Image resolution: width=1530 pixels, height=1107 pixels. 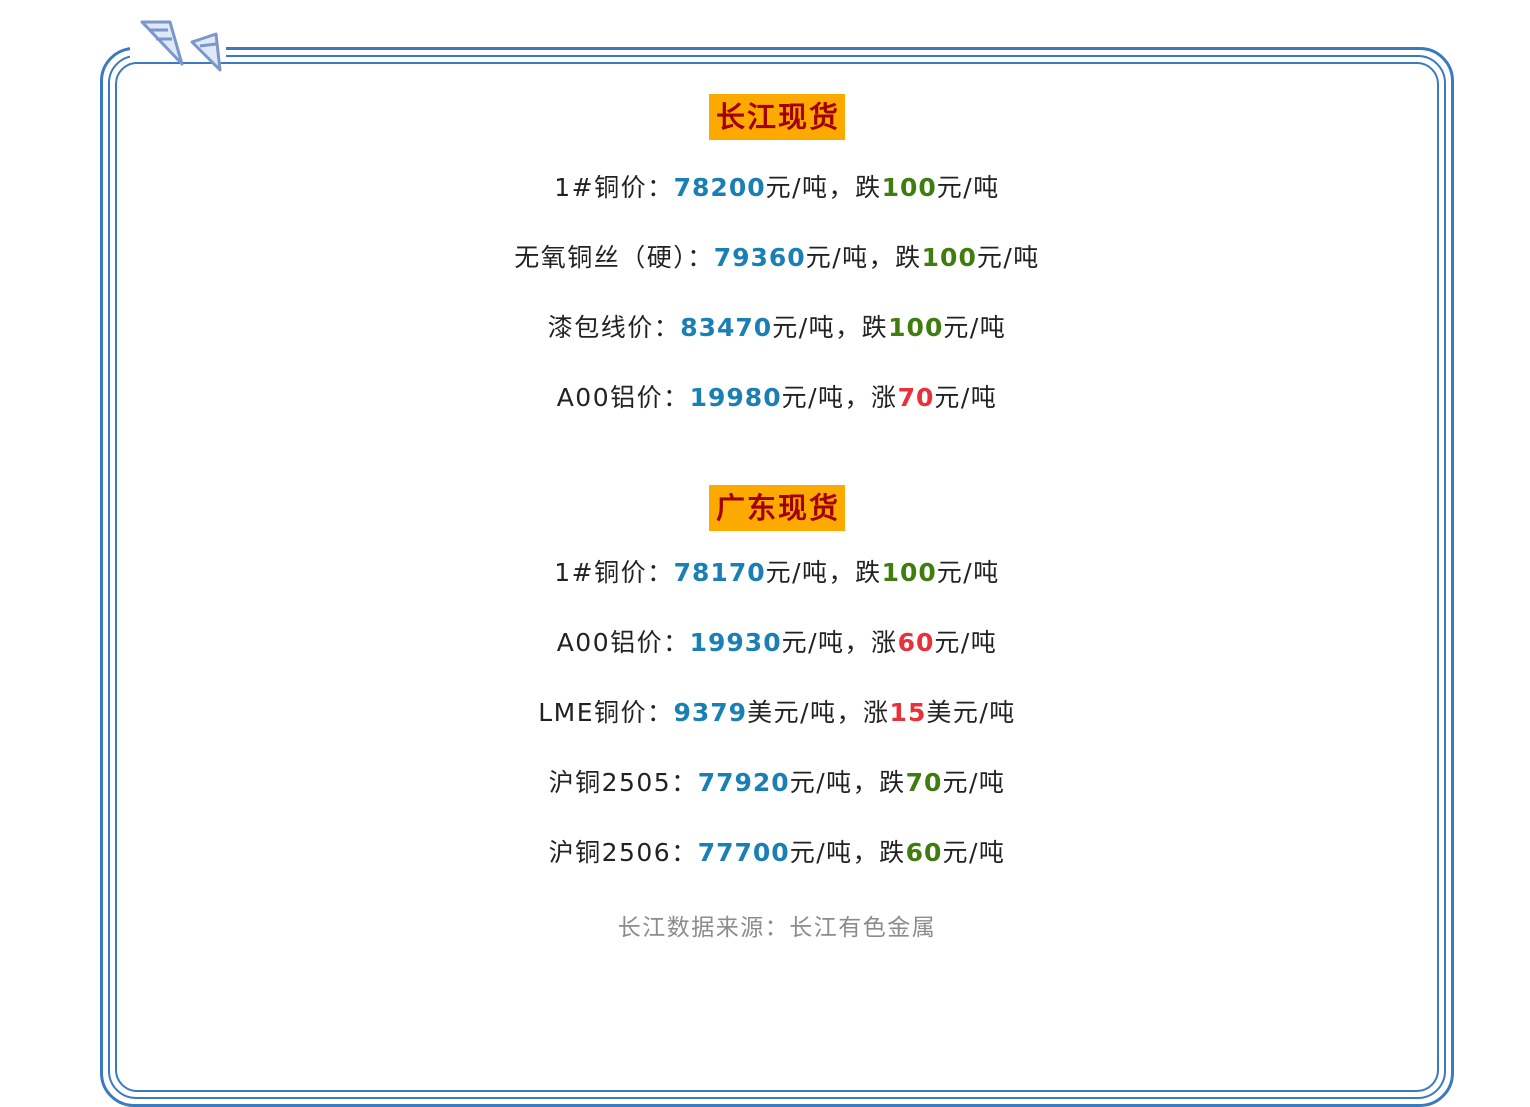 I want to click on price-value: 78170, so click(x=719, y=572).